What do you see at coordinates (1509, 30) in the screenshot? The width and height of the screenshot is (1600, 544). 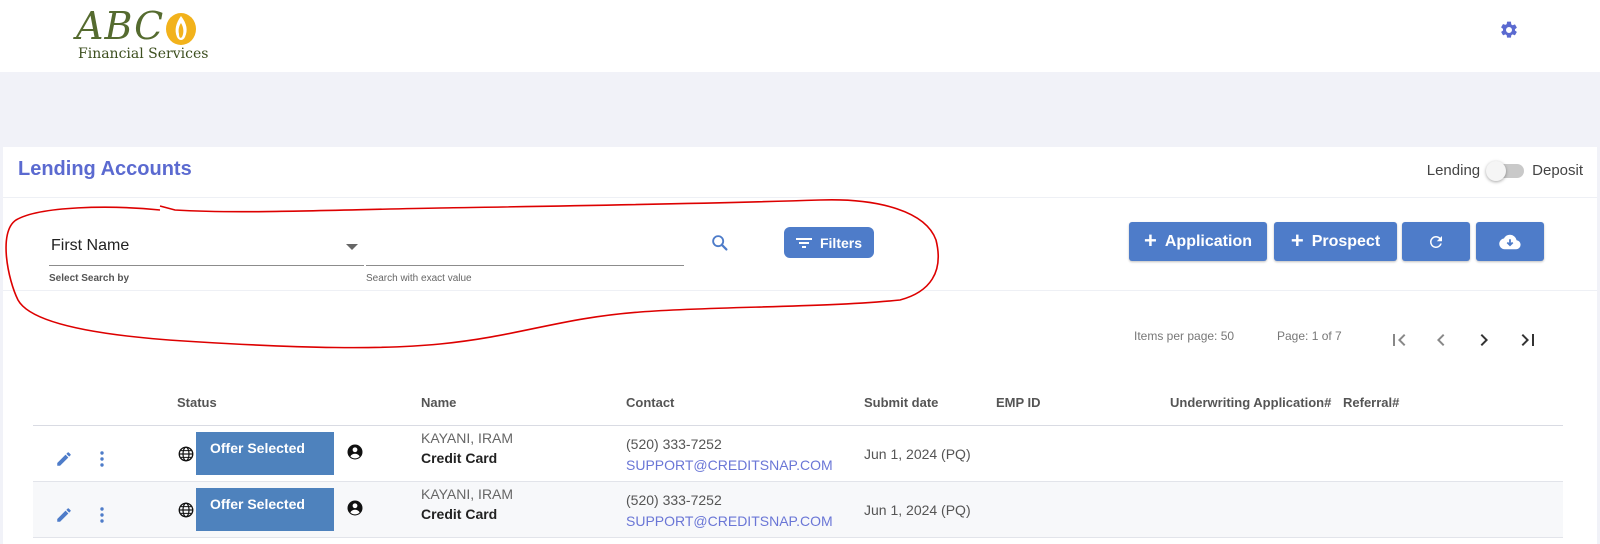 I see `gear-icon` at bounding box center [1509, 30].